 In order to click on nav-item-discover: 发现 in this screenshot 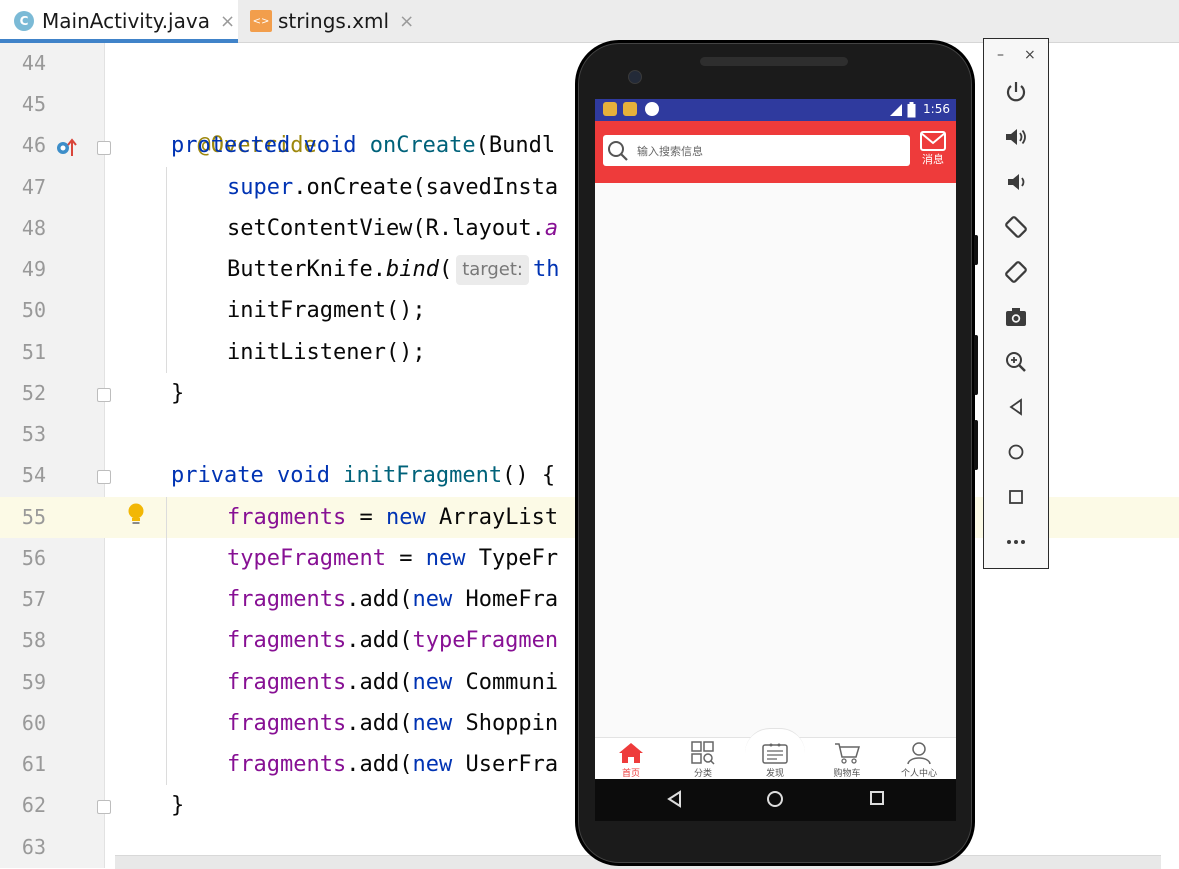, I will do `click(775, 759)`.